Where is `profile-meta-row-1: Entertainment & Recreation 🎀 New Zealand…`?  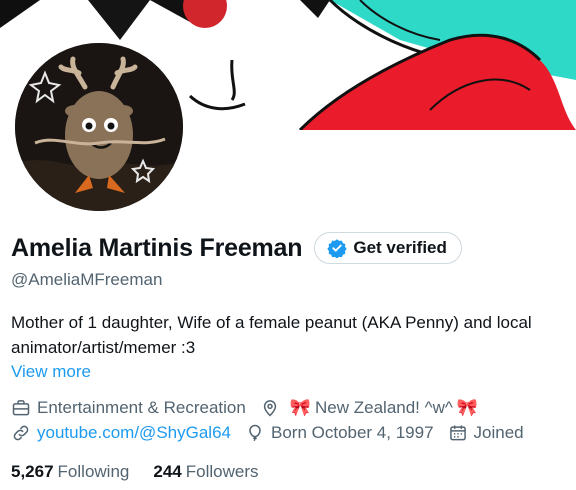
profile-meta-row-1: Entertainment & Recreation 🎀 New Zealand… is located at coordinates (253, 408).